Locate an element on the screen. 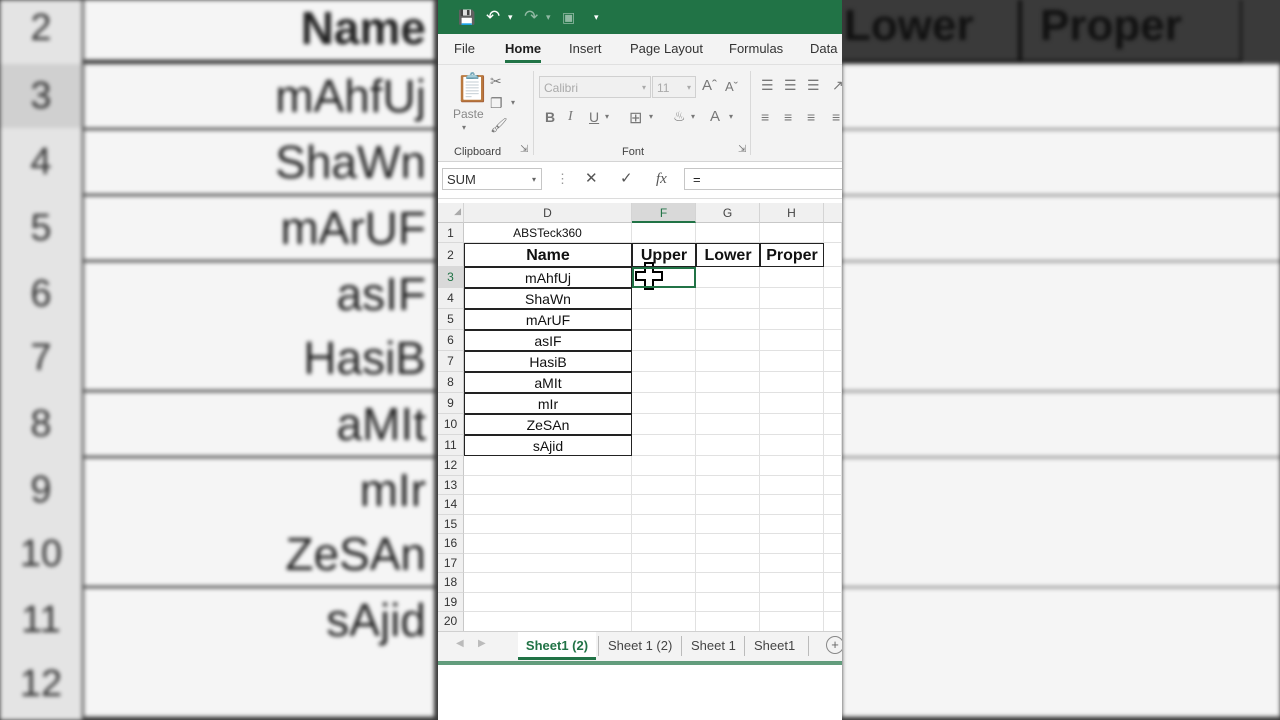 The width and height of the screenshot is (1280, 720). cell-h6 is located at coordinates (792, 340).